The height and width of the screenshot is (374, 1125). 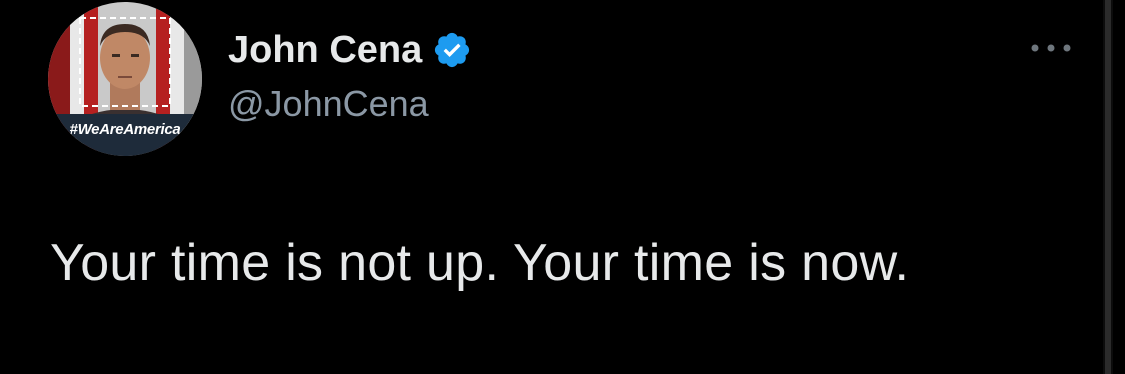 What do you see at coordinates (328, 104) in the screenshot?
I see `author-handle: @JohnCena` at bounding box center [328, 104].